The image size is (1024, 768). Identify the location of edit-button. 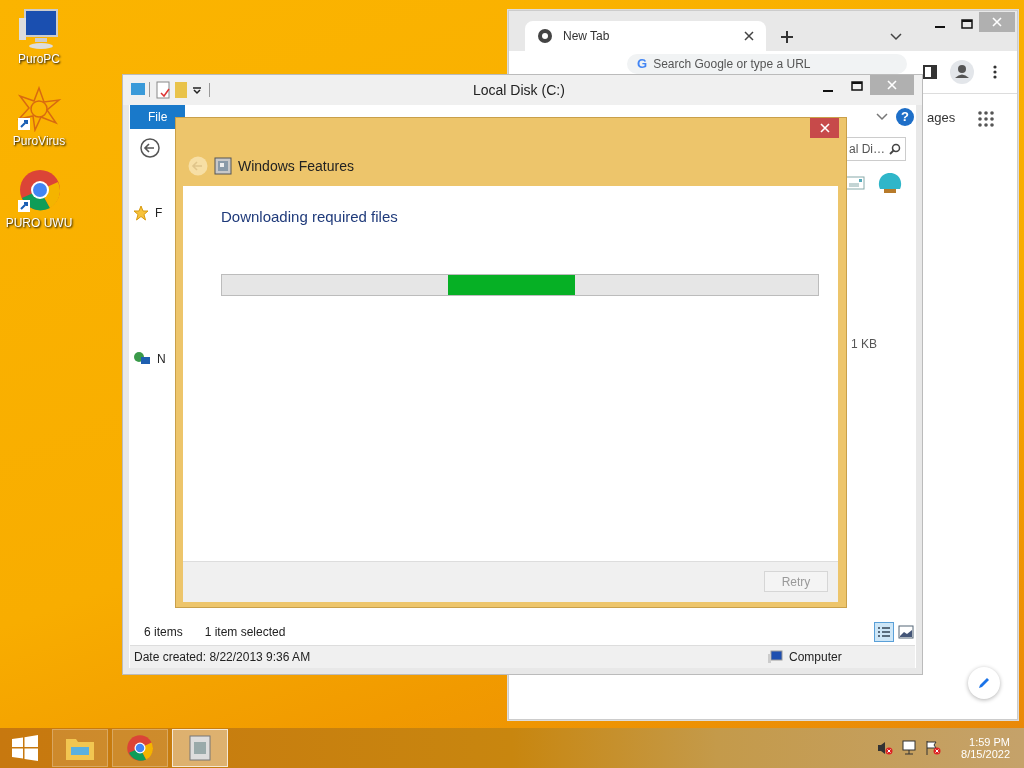
(984, 683).